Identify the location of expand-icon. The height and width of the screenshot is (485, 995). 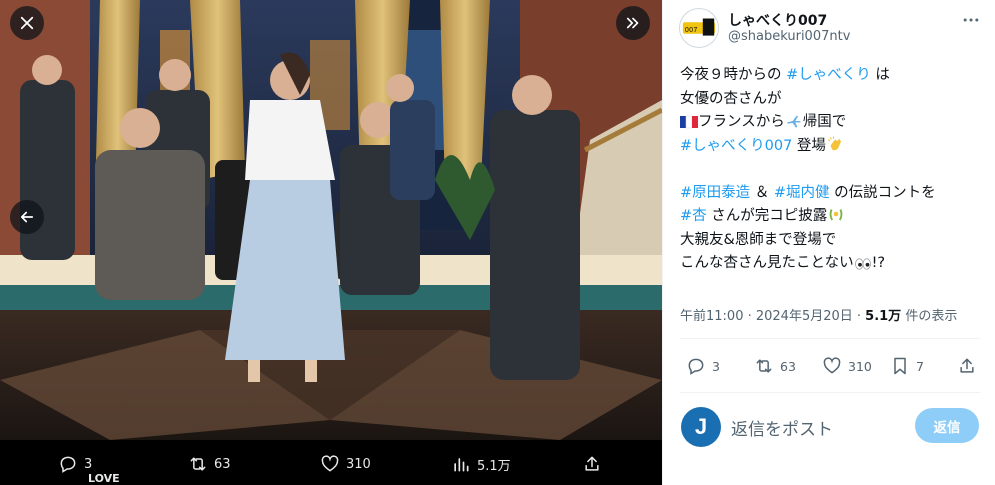
(632, 23).